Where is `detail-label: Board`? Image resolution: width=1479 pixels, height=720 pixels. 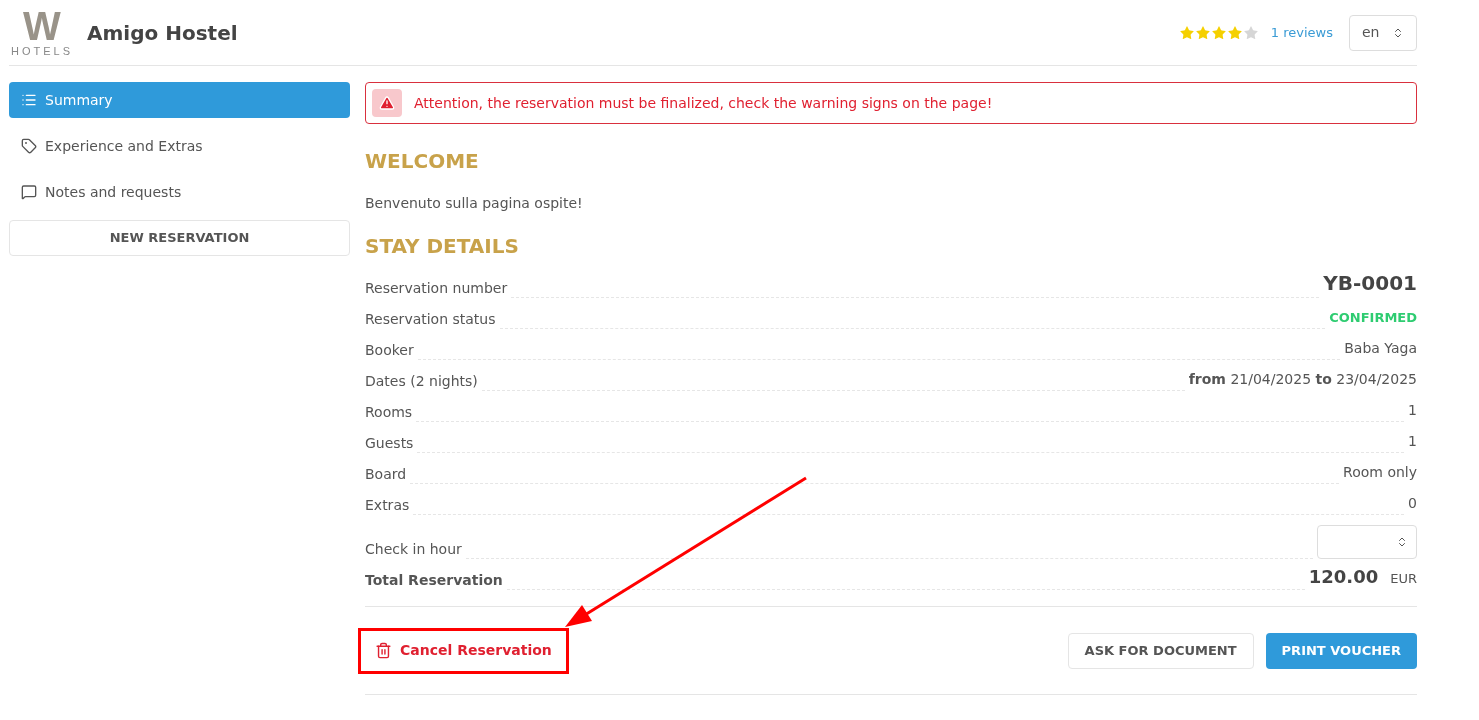
detail-label: Board is located at coordinates (386, 474).